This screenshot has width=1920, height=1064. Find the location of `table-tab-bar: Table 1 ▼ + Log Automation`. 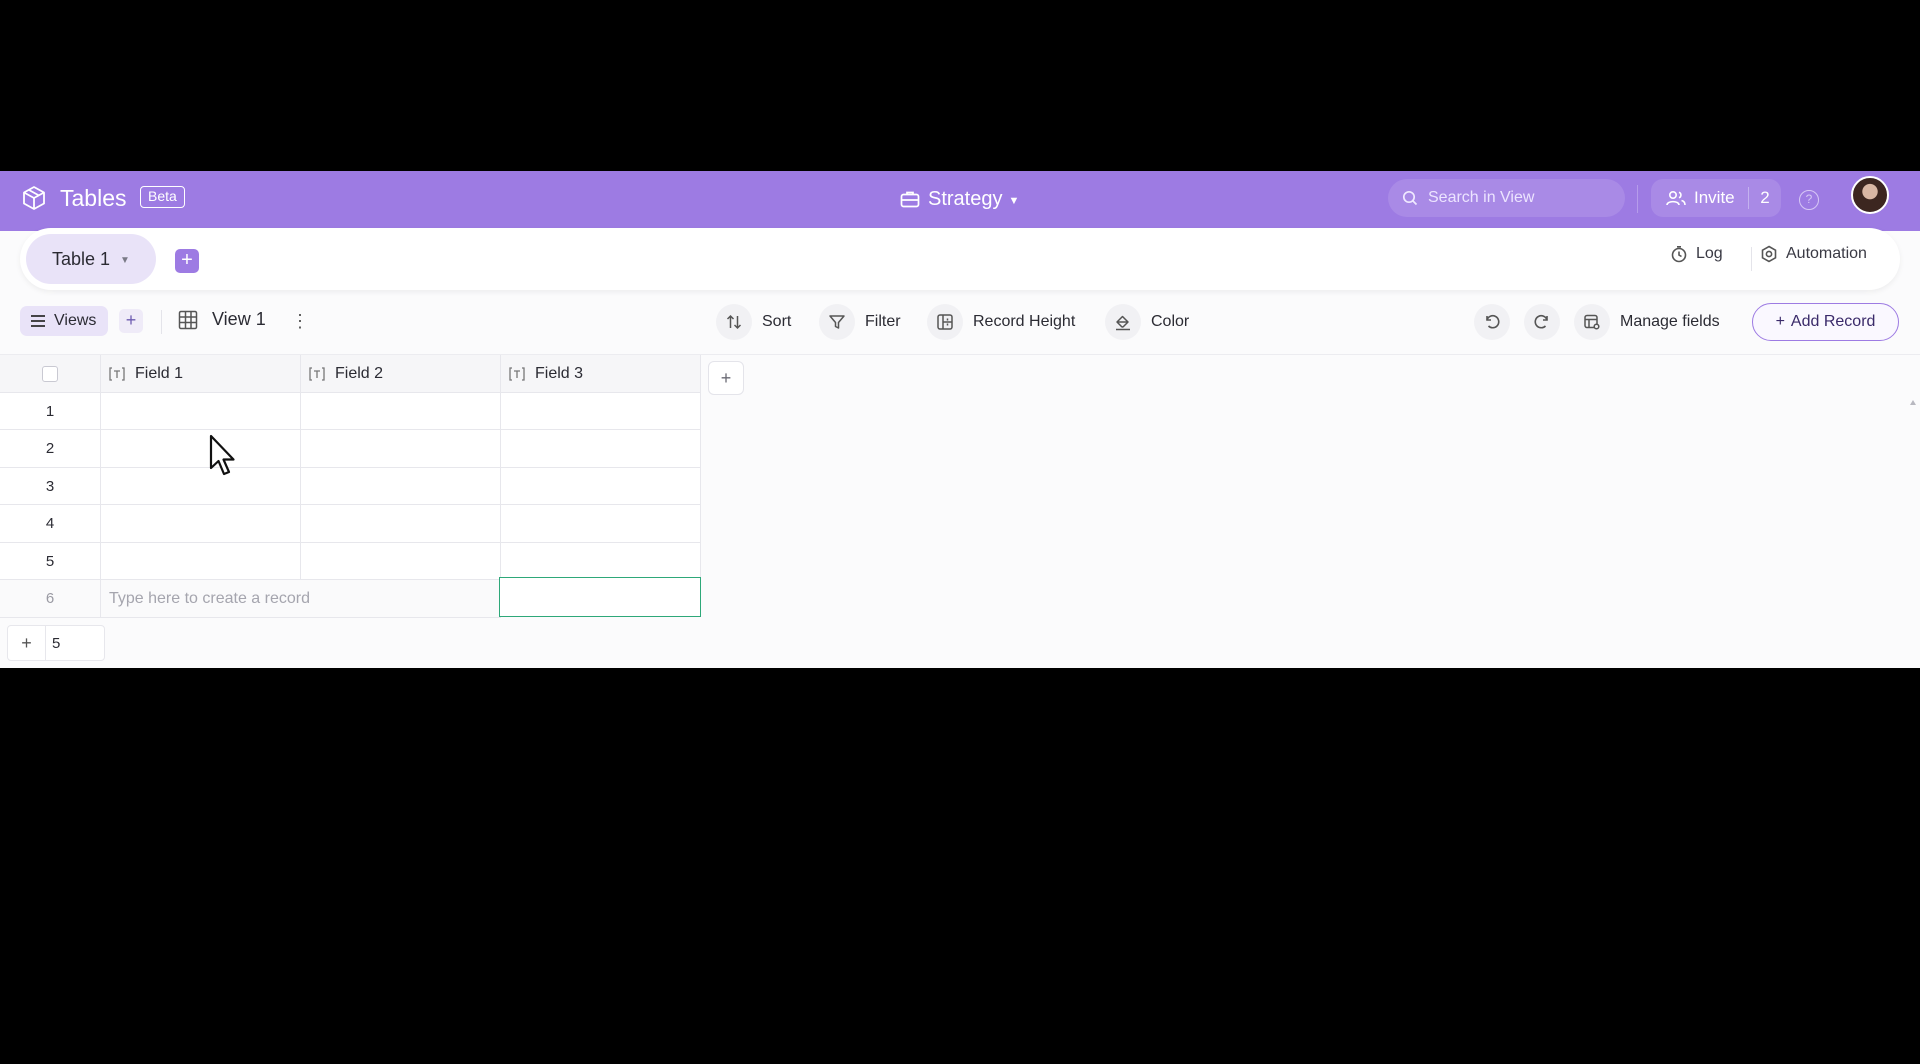

table-tab-bar: Table 1 ▼ + Log Automation is located at coordinates (960, 259).